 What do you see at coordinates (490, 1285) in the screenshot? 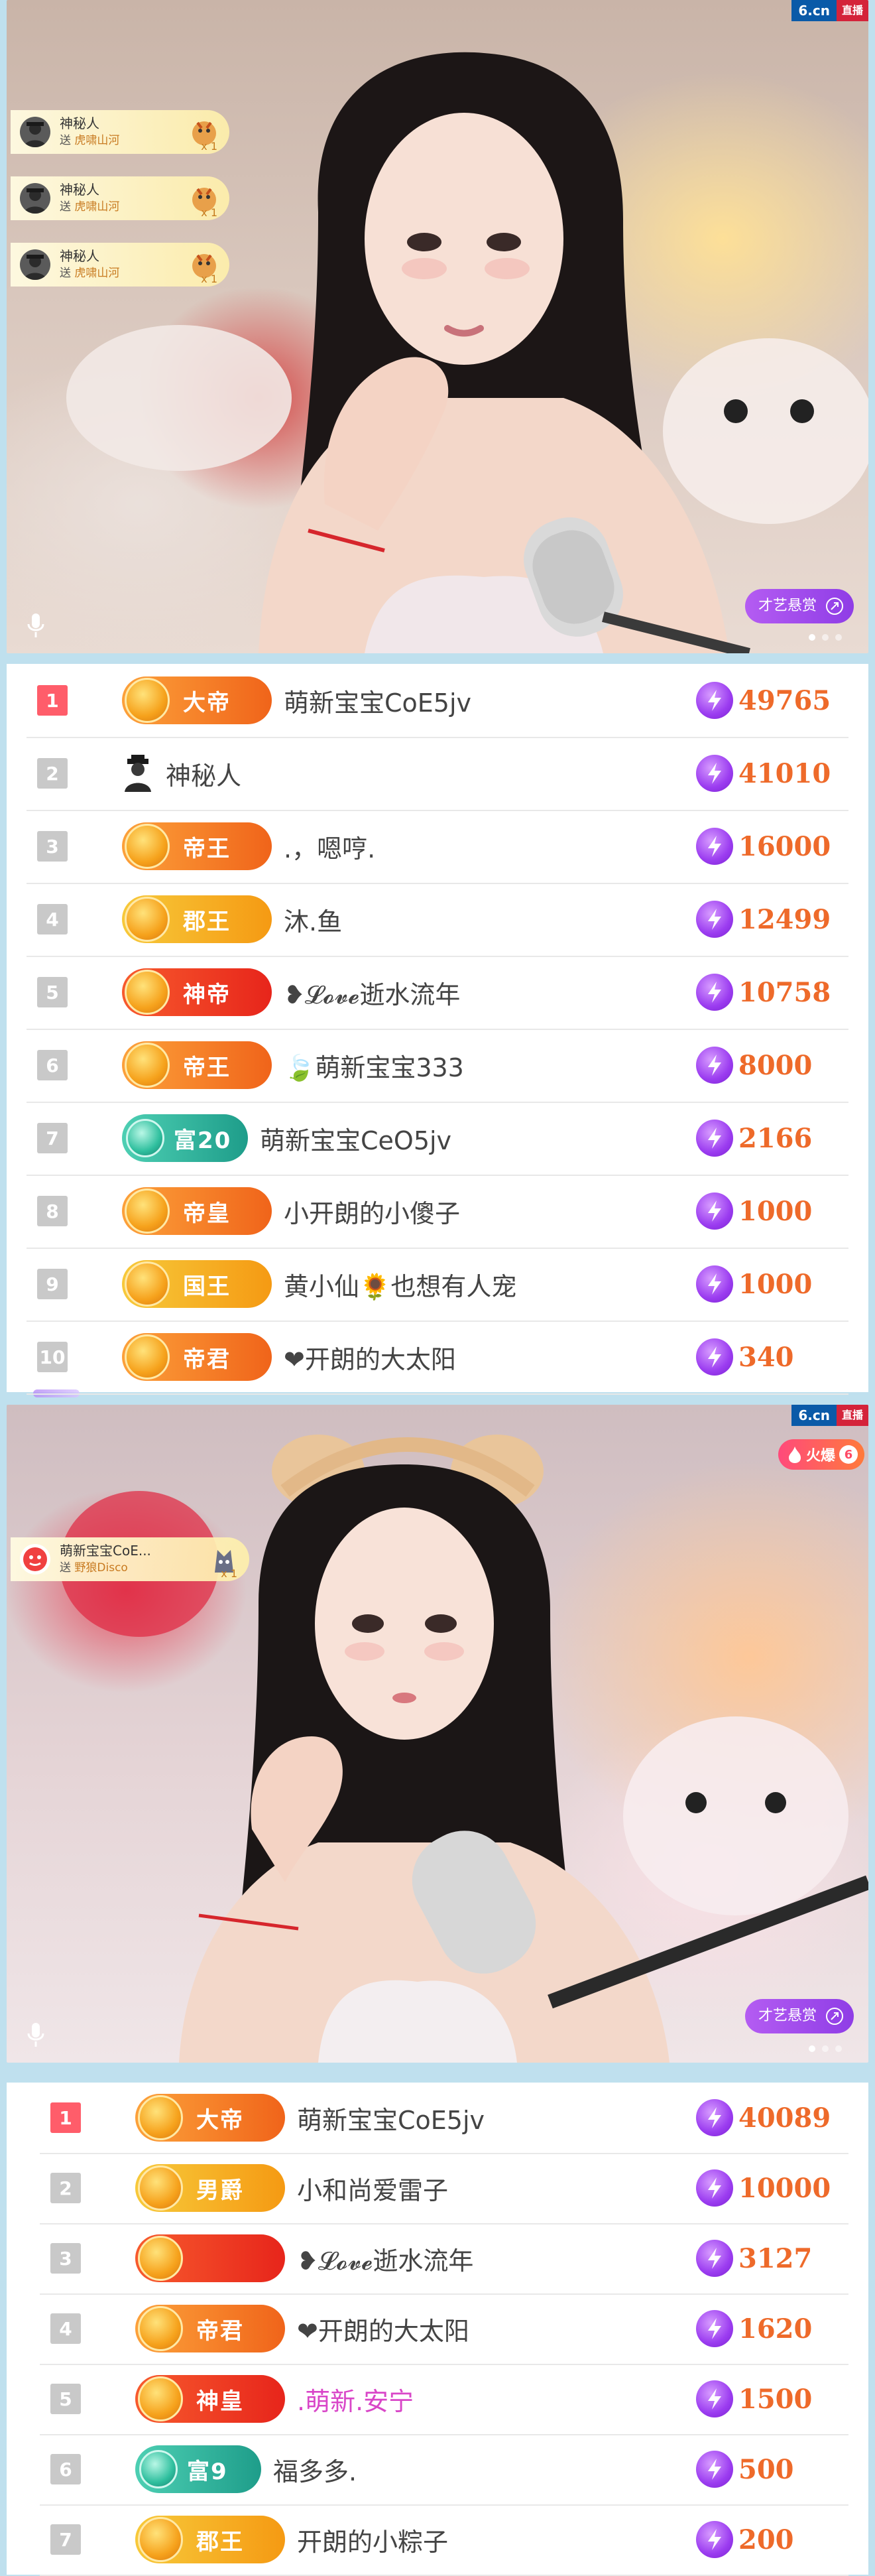
I see `user-name: 黄小仙🌻也想有人宠` at bounding box center [490, 1285].